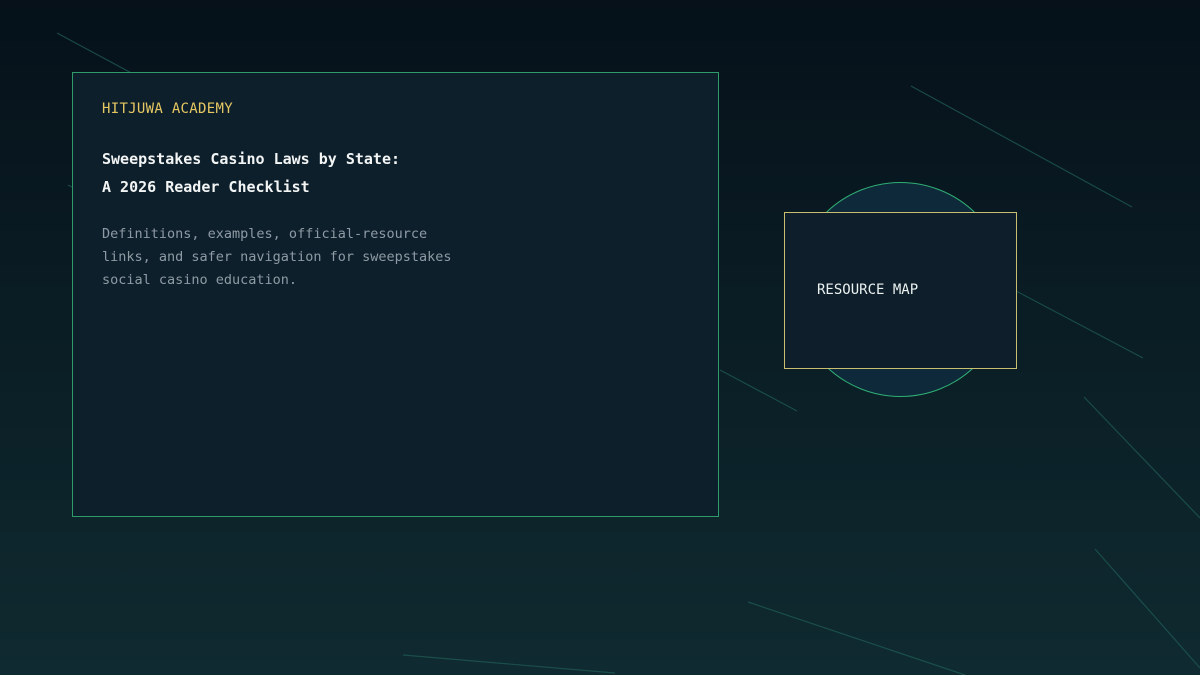 The width and height of the screenshot is (1200, 675). Describe the element at coordinates (200, 280) in the screenshot. I see `description-line: social casino education.` at that location.